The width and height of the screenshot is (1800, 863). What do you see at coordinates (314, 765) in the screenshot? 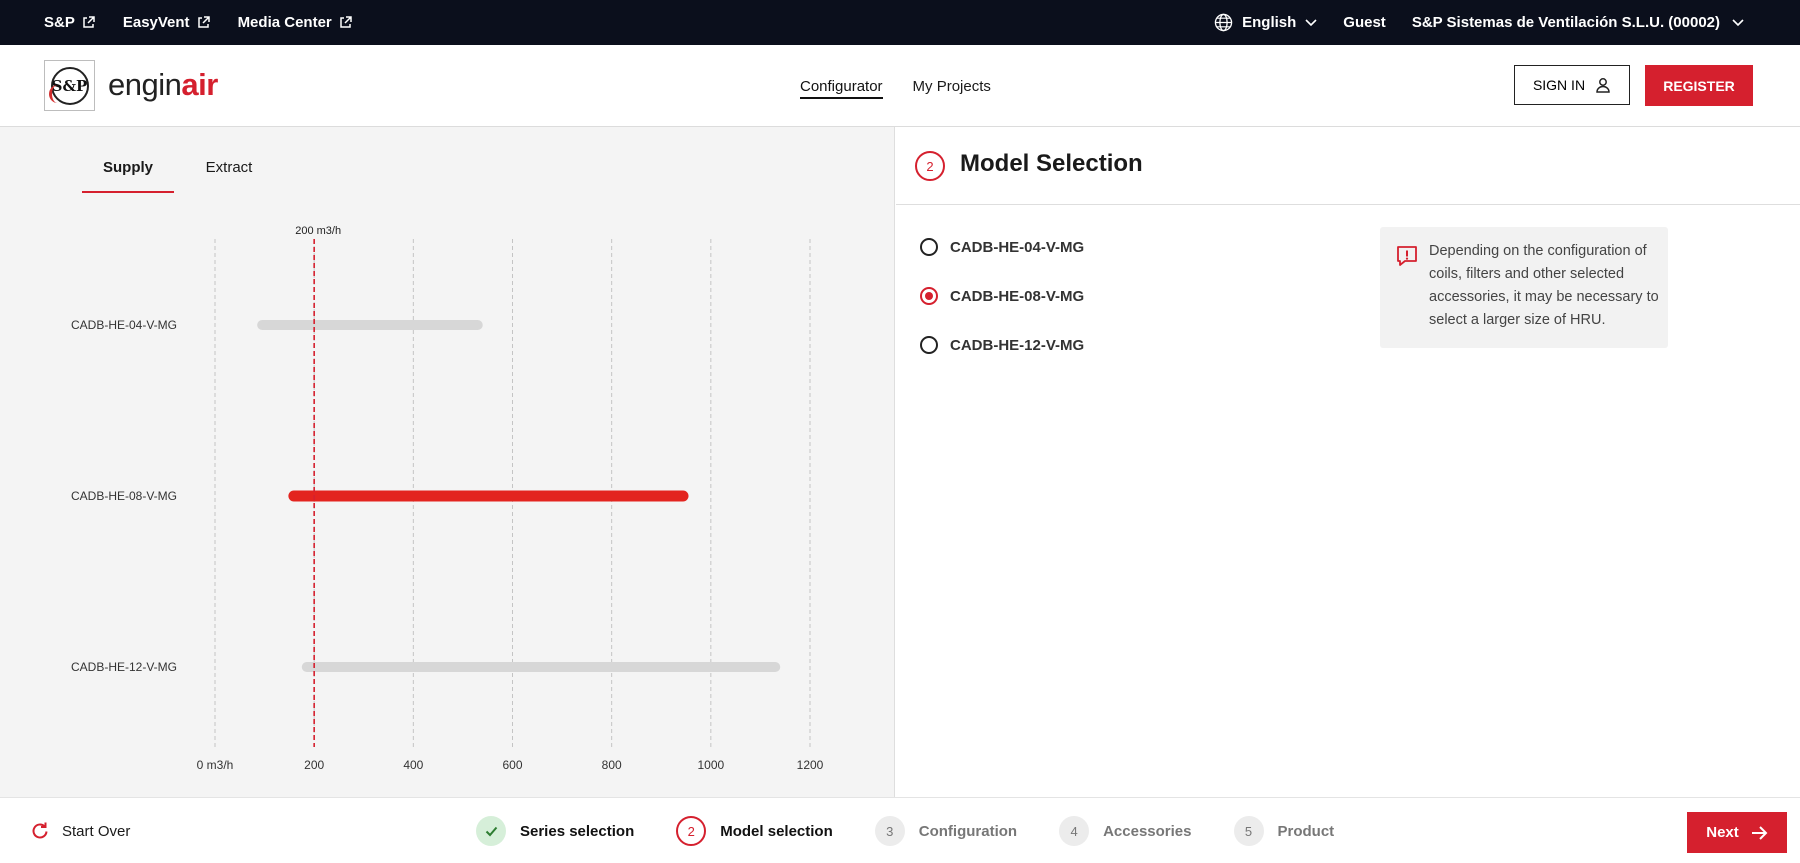
I see `x-tick-label: 200` at bounding box center [314, 765].